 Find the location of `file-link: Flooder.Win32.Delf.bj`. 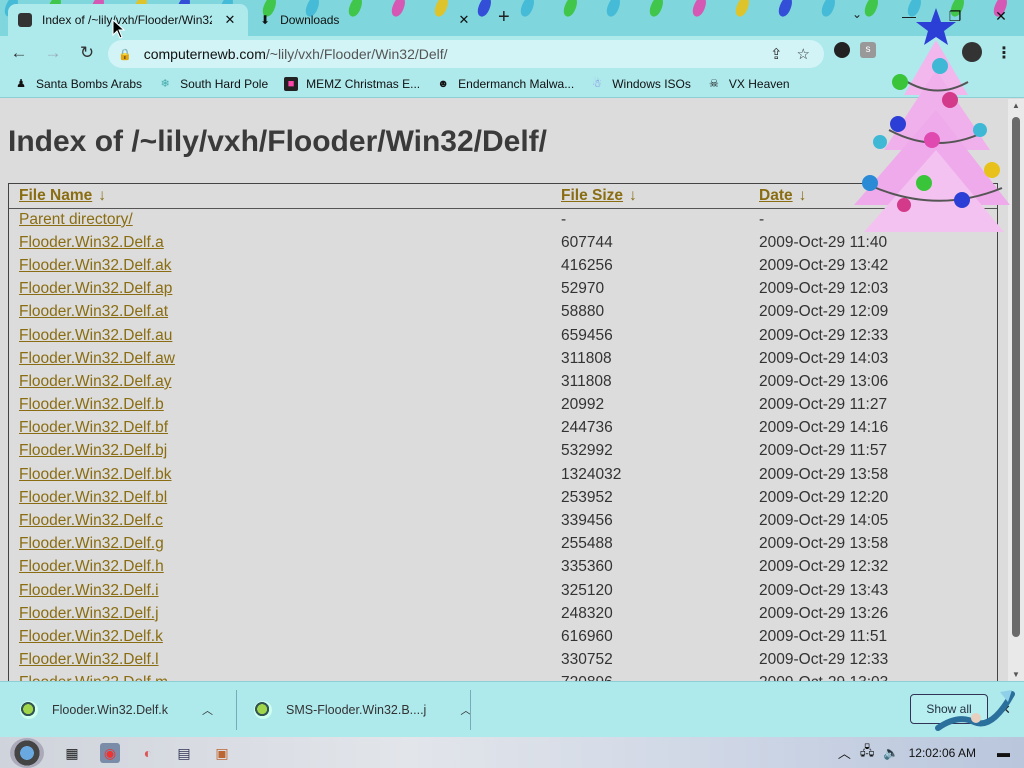

file-link: Flooder.Win32.Delf.bj is located at coordinates (93, 450).